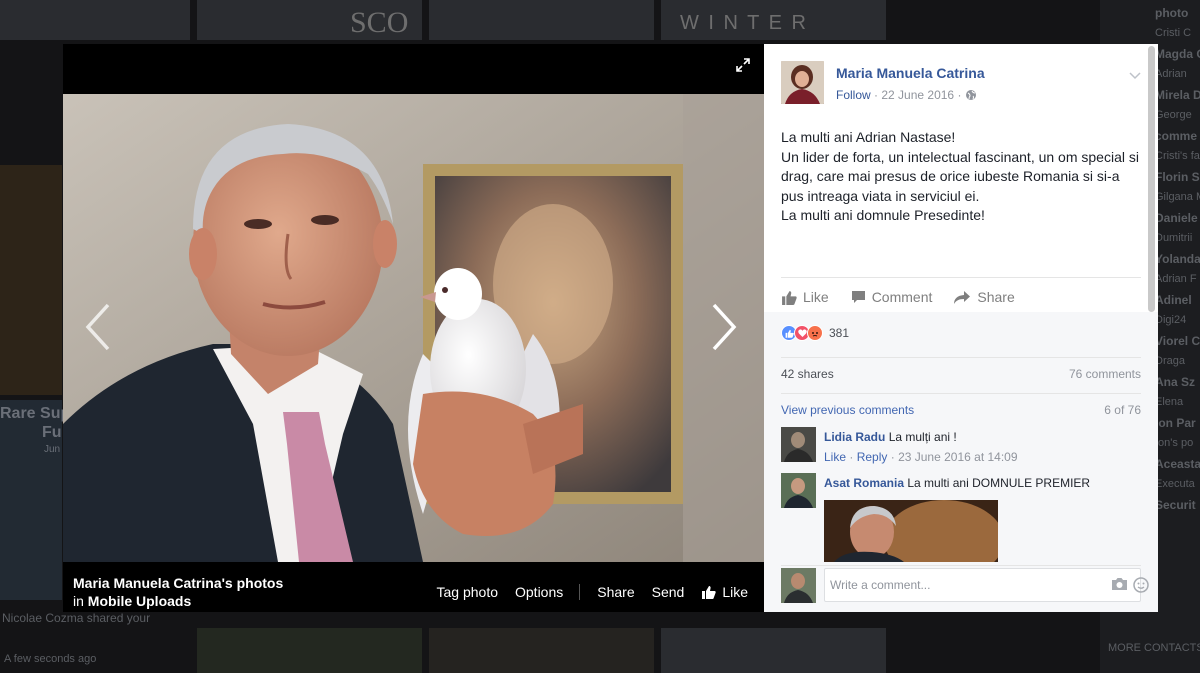  I want to click on like-photo-button: Like, so click(724, 592).